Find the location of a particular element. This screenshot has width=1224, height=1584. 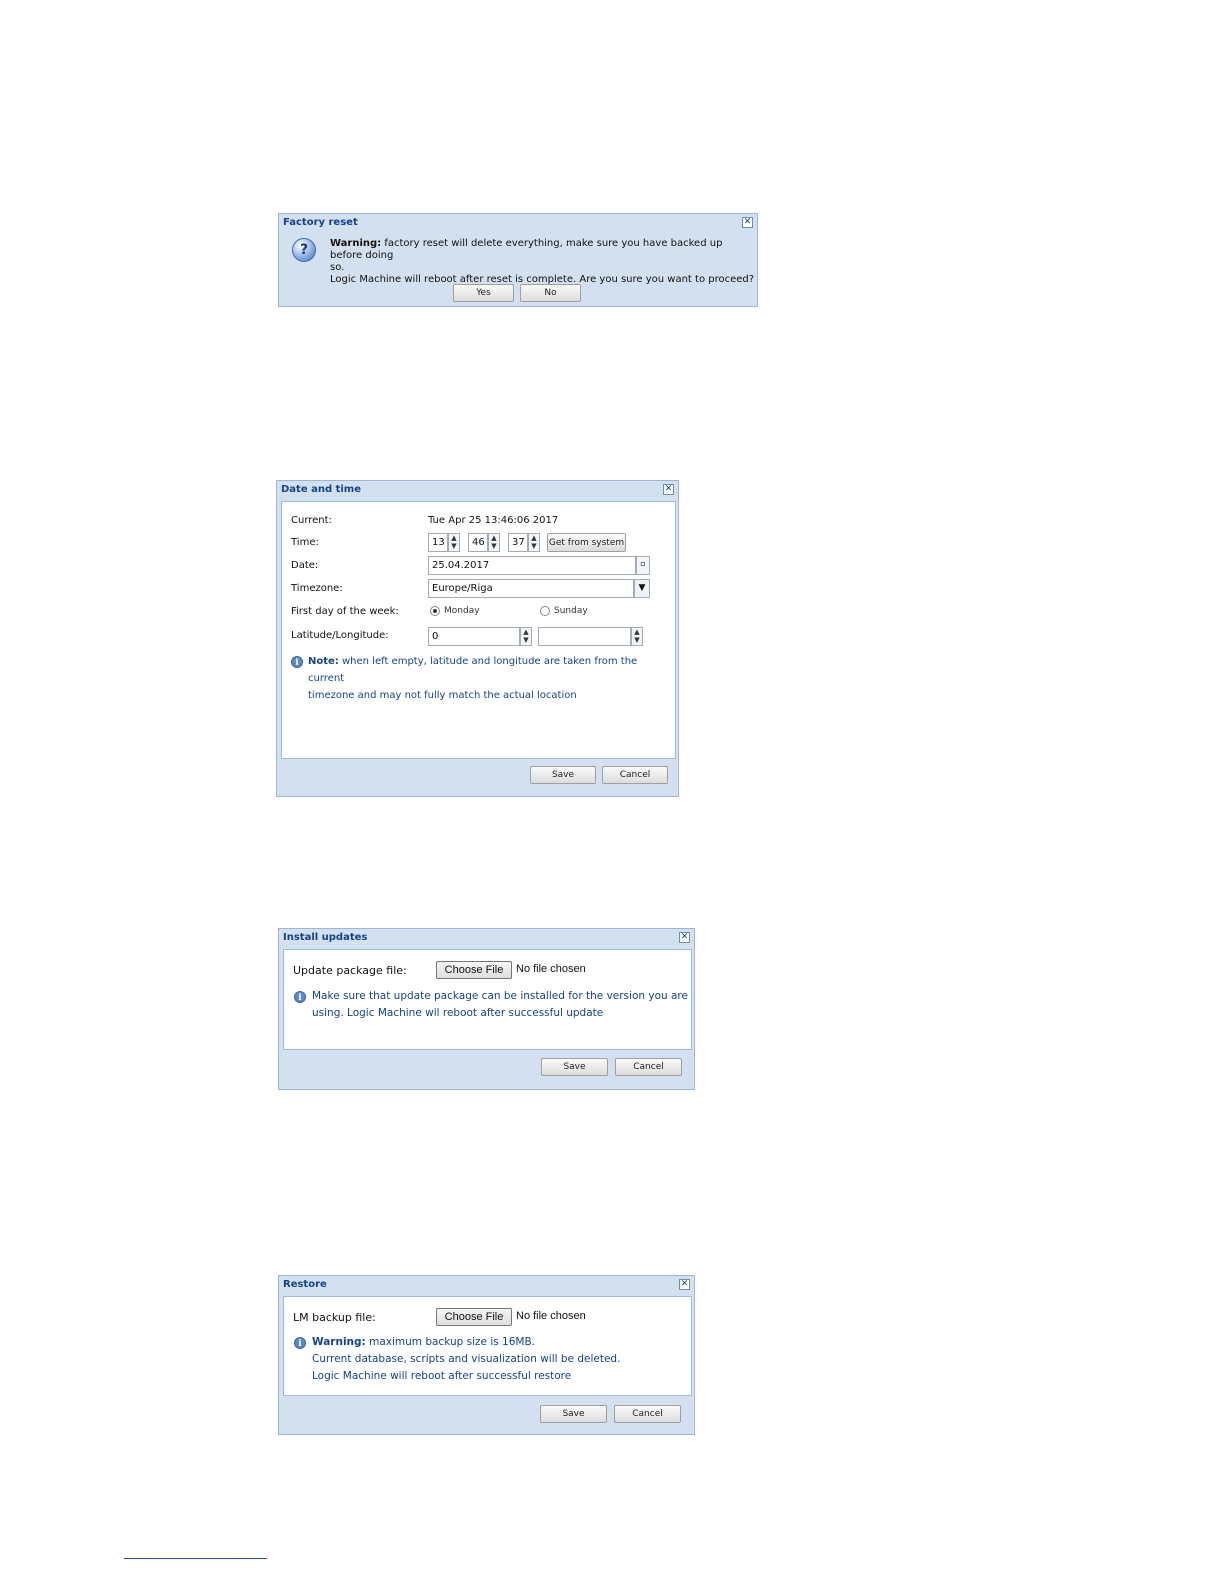

update-file-label: Update package file: is located at coordinates (350, 970).